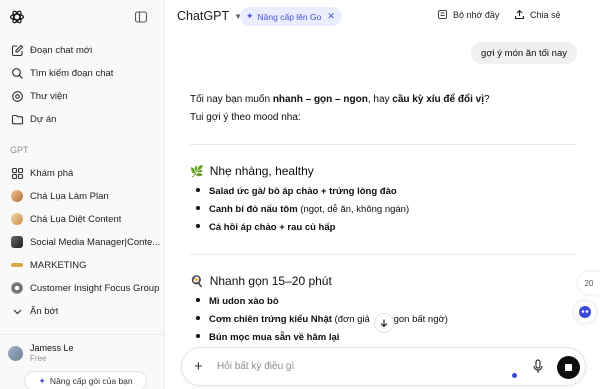  I want to click on library-icon, so click(17, 96).